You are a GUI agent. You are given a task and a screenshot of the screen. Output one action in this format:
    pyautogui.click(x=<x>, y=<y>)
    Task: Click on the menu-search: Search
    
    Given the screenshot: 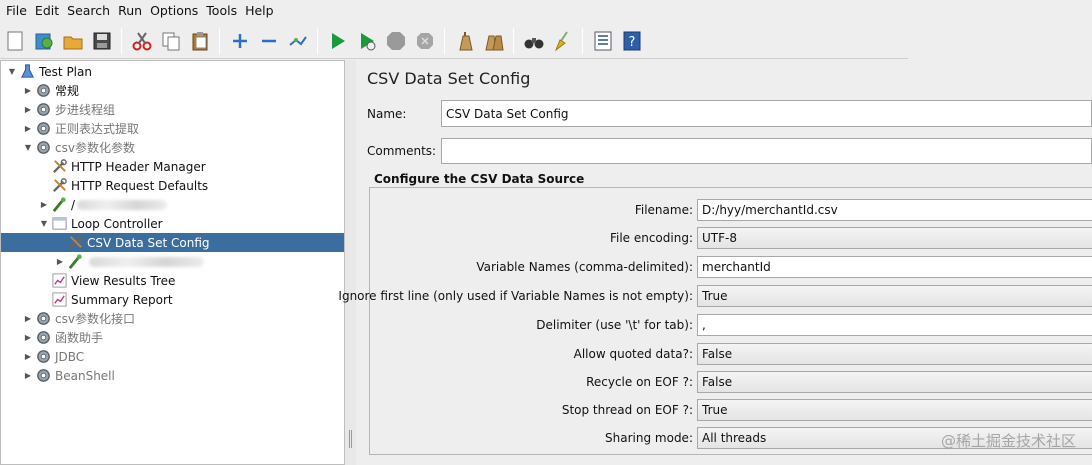 What is the action you would take?
    pyautogui.click(x=88, y=11)
    